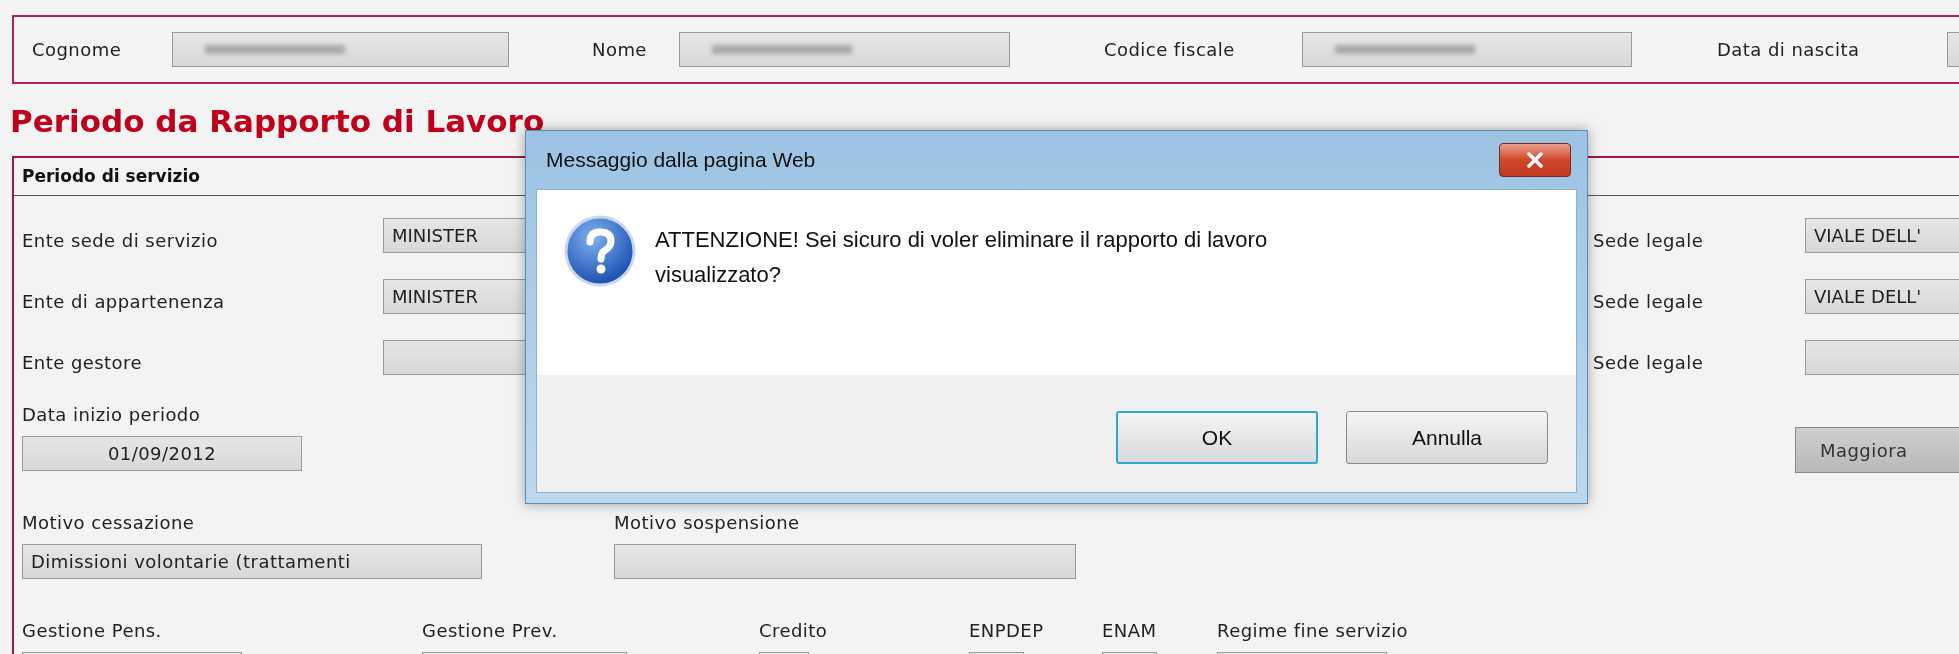 The image size is (1959, 654). What do you see at coordinates (600, 251) in the screenshot?
I see `question-icon` at bounding box center [600, 251].